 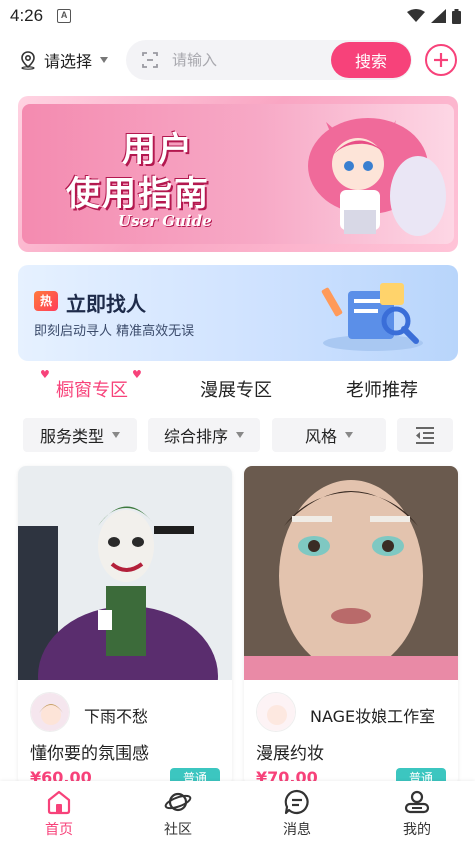 What do you see at coordinates (68, 61) in the screenshot?
I see `location-label: 请选择` at bounding box center [68, 61].